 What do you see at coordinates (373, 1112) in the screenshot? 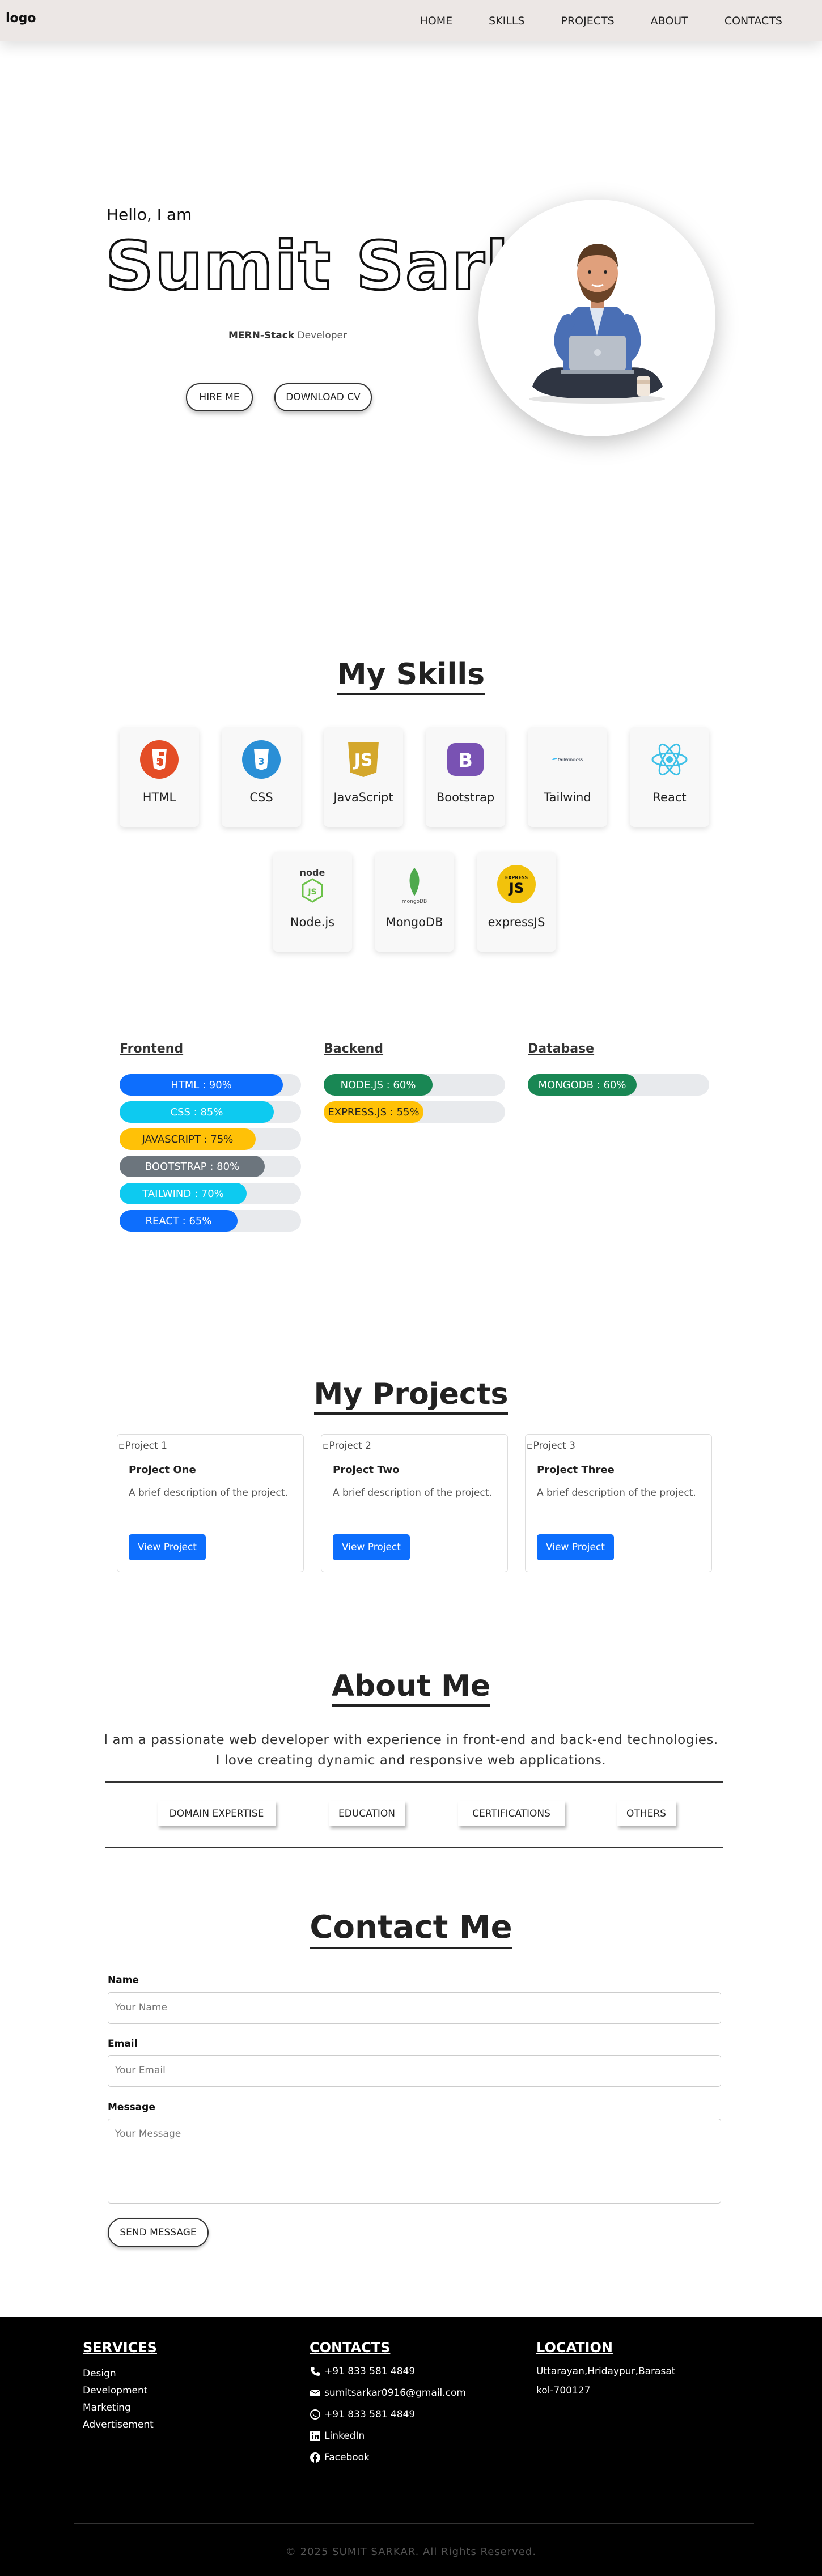
I see `skill-bar-fill: EXPRESS.JS : 55%` at bounding box center [373, 1112].